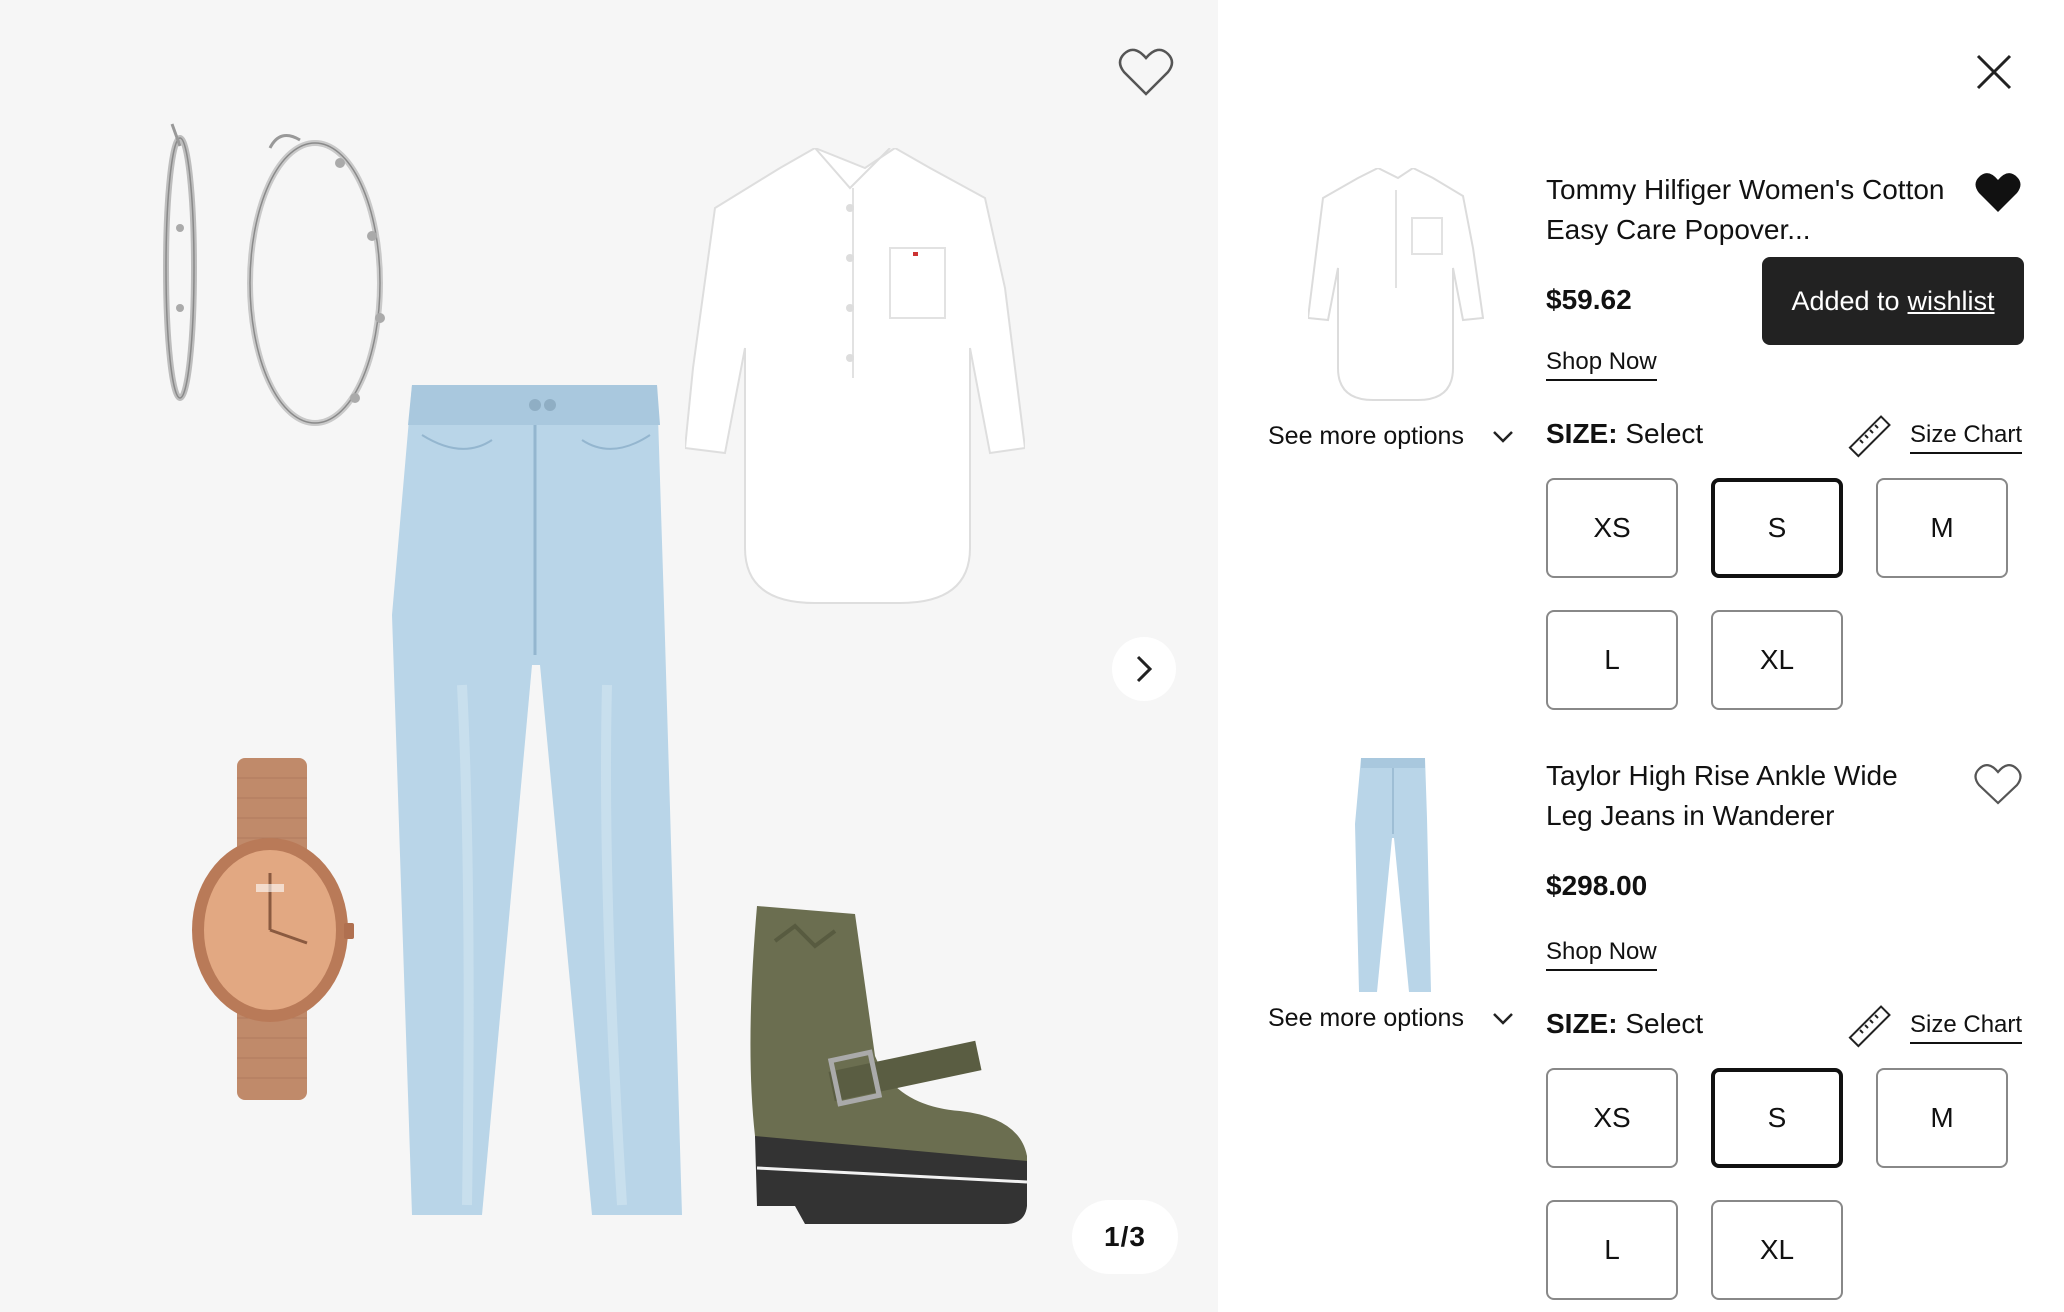 This screenshot has height=1312, width=2064. Describe the element at coordinates (1396, 286) in the screenshot. I see `item-1-thumbnail` at that location.